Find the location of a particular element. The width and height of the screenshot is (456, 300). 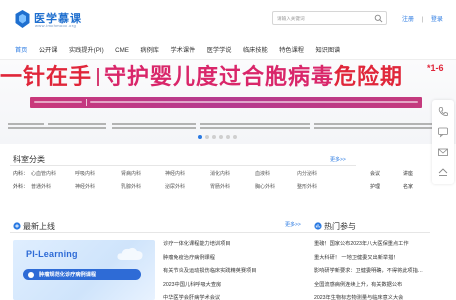

department-row-label: 外科： is located at coordinates (21, 187).